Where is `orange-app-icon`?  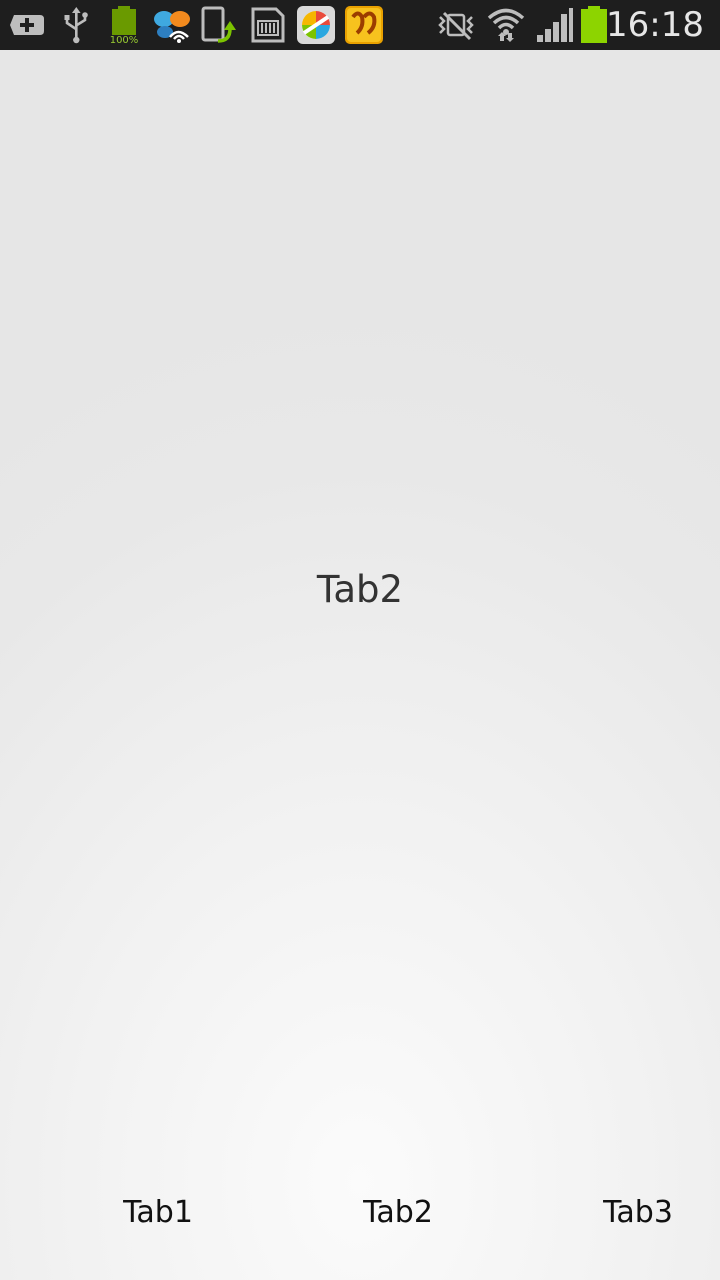 orange-app-icon is located at coordinates (364, 25).